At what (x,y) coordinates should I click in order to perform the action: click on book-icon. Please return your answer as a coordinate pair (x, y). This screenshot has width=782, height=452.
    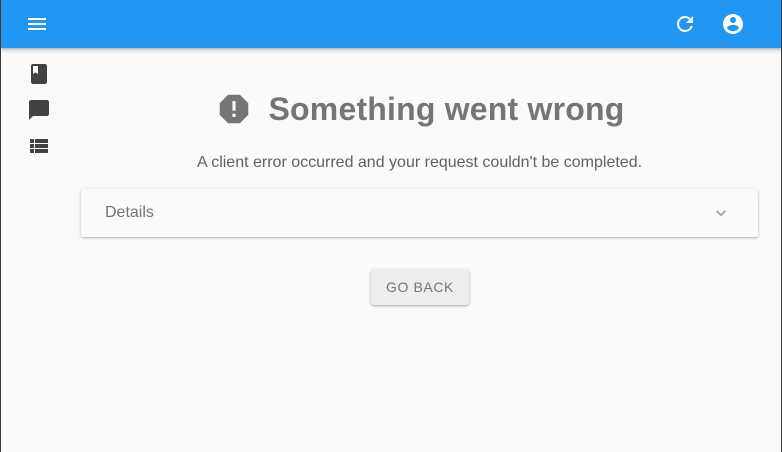
    Looking at the image, I should click on (39, 74).